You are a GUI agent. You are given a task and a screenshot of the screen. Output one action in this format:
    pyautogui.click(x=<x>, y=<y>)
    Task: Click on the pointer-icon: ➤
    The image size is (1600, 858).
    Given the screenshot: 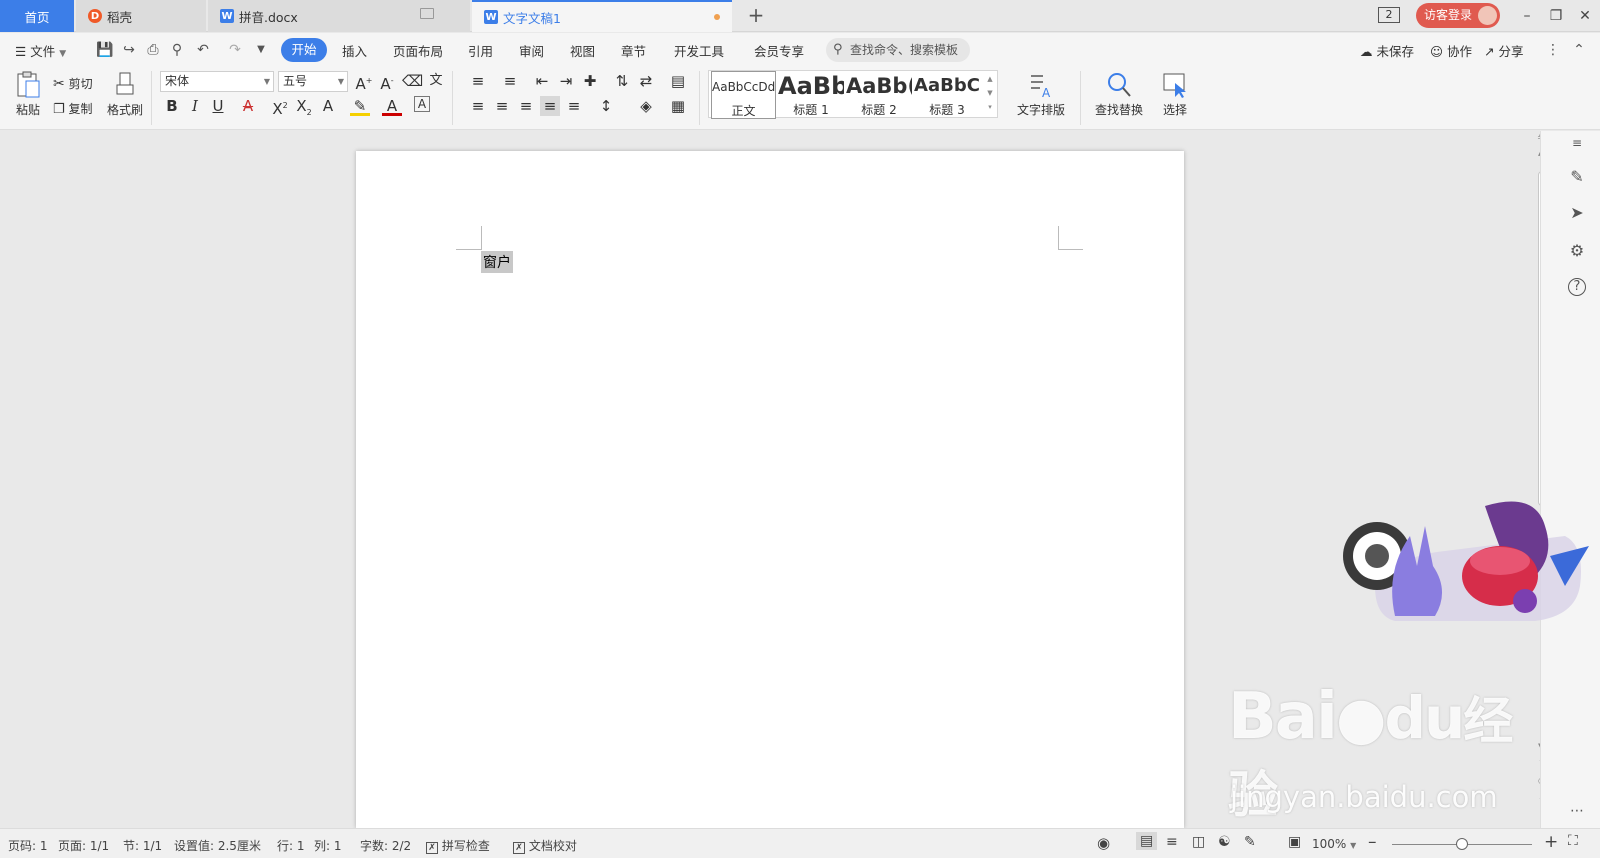 What is the action you would take?
    pyautogui.click(x=1577, y=213)
    